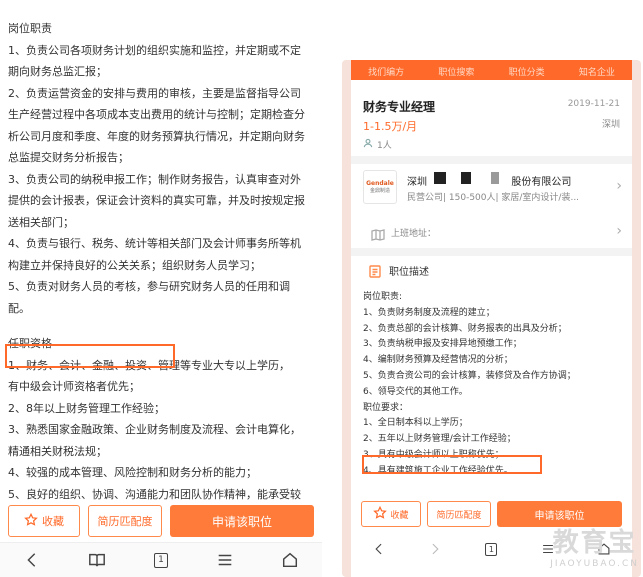 This screenshot has height=577, width=643. I want to click on tab-item: 找们编方, so click(386, 71).